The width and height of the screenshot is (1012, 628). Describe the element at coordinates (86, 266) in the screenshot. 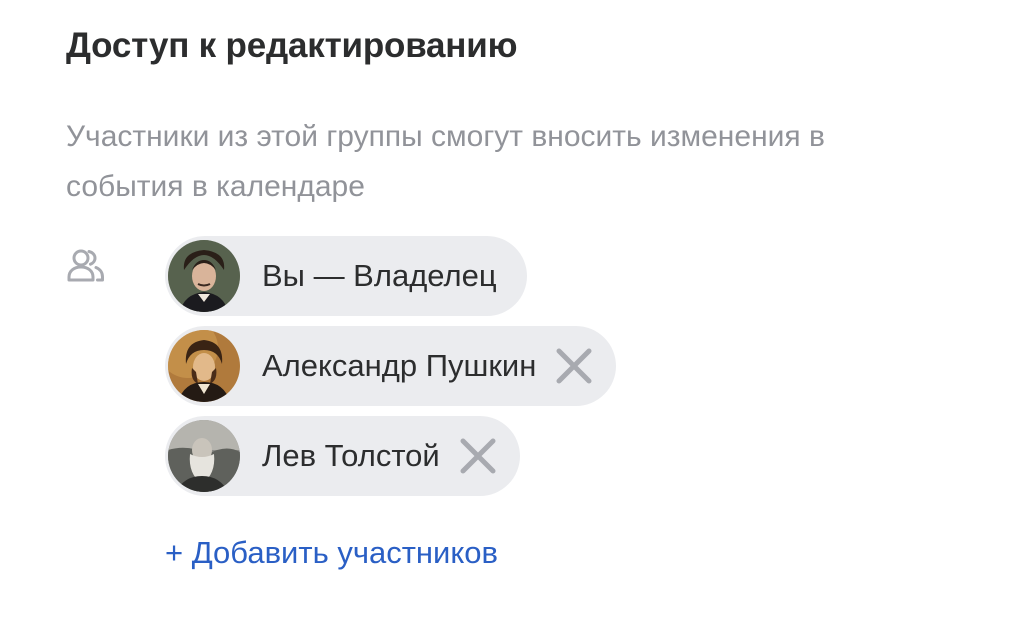

I see `people-icon` at that location.